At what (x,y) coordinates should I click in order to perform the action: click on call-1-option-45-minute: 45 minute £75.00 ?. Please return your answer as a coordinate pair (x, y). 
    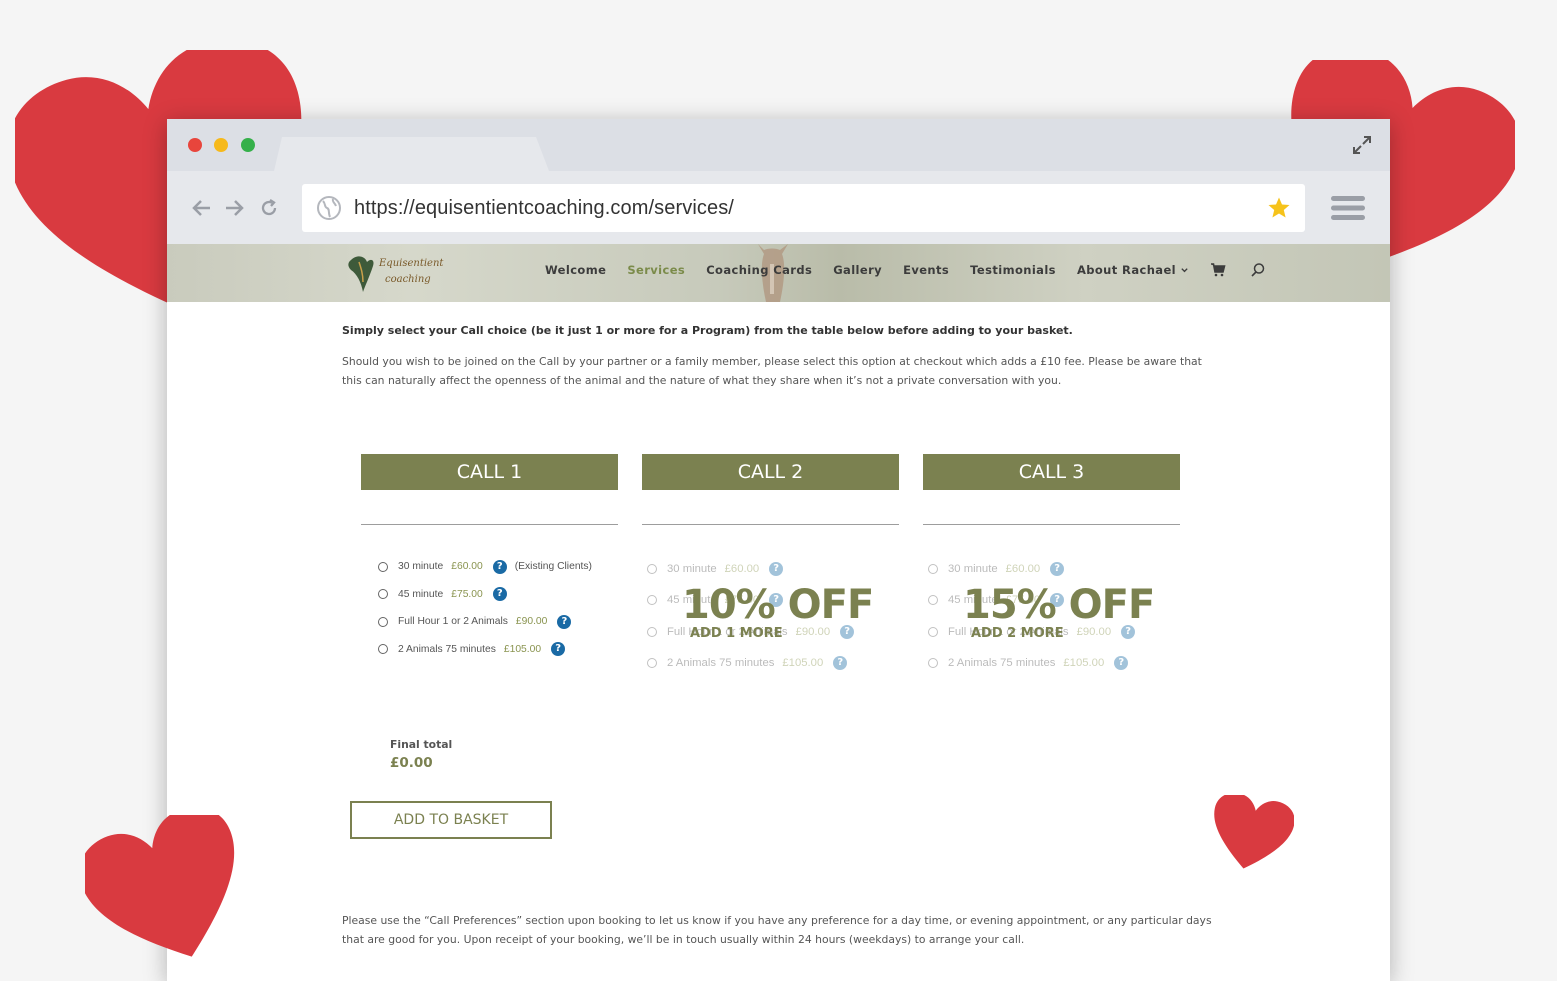
    Looking at the image, I should click on (489, 595).